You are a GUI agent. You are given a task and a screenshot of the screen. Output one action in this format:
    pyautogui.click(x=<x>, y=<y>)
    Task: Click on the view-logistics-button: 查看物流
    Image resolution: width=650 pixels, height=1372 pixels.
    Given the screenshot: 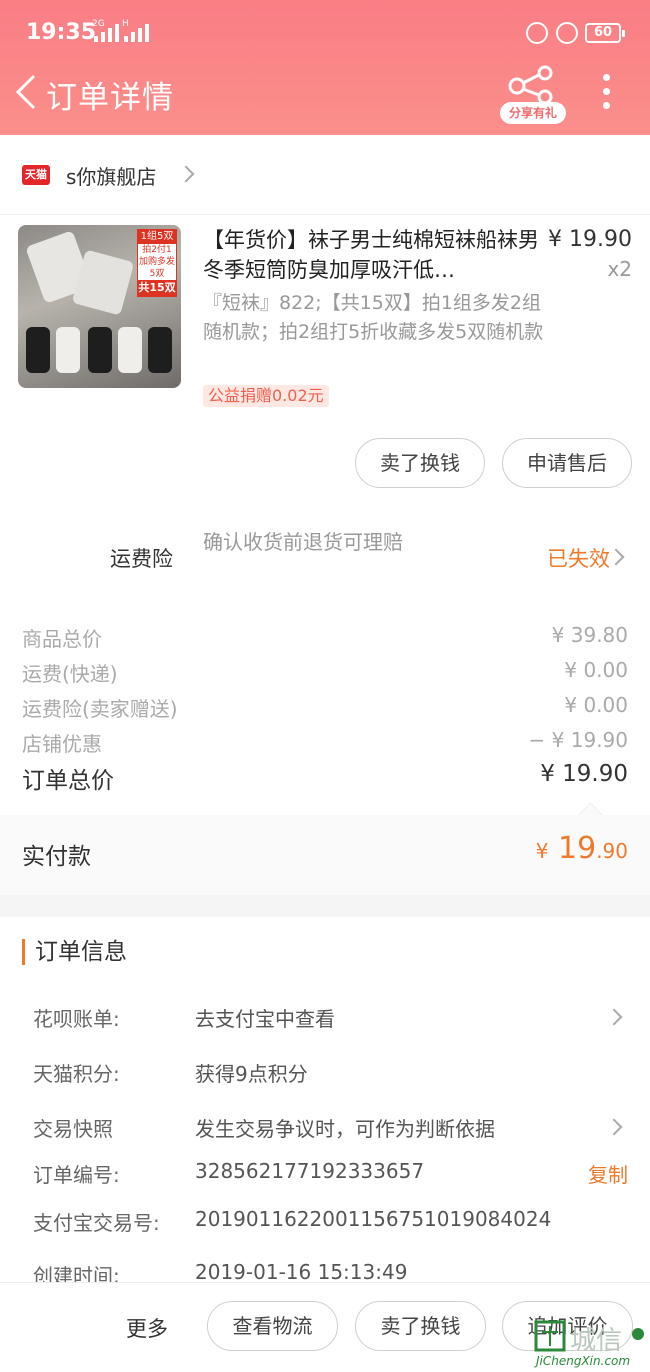 What is the action you would take?
    pyautogui.click(x=272, y=1326)
    